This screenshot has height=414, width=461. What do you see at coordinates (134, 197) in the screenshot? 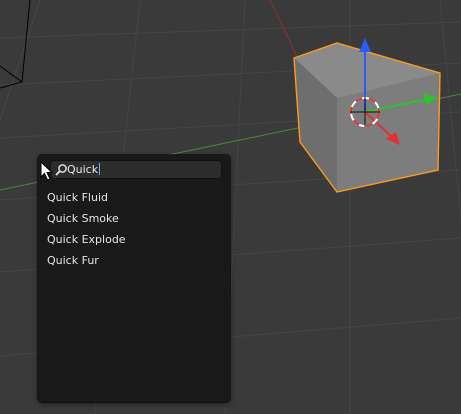
I see `result-quick-fluid: Quick Fluid` at bounding box center [134, 197].